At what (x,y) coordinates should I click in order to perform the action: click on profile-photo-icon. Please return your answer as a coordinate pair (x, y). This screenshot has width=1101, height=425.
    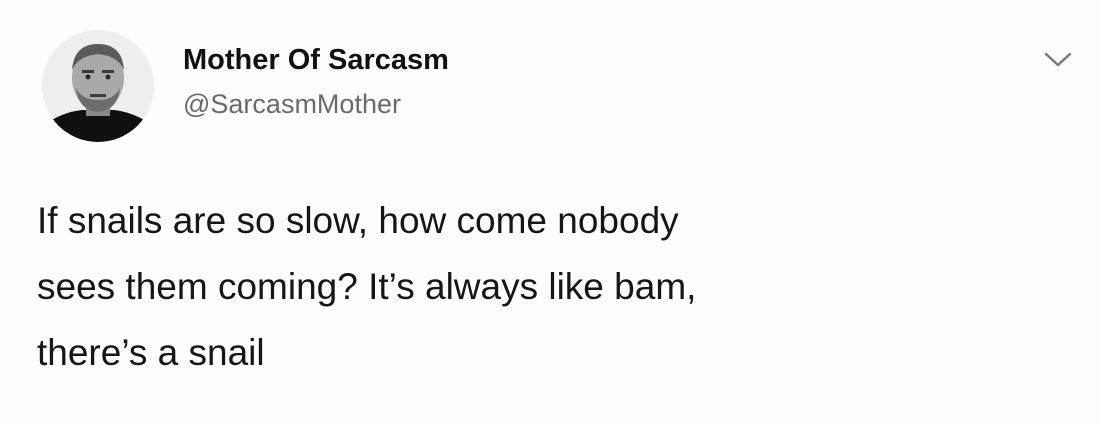
    Looking at the image, I should click on (98, 86).